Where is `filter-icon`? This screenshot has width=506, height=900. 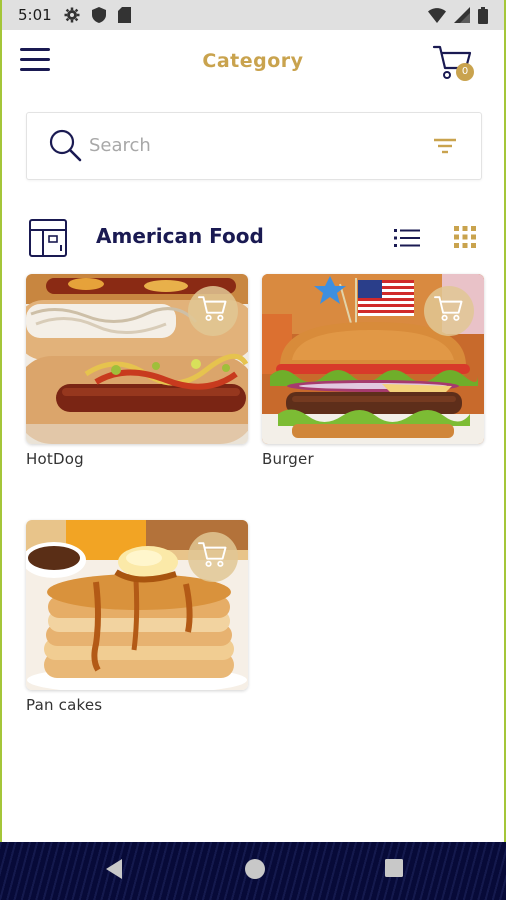 filter-icon is located at coordinates (445, 148).